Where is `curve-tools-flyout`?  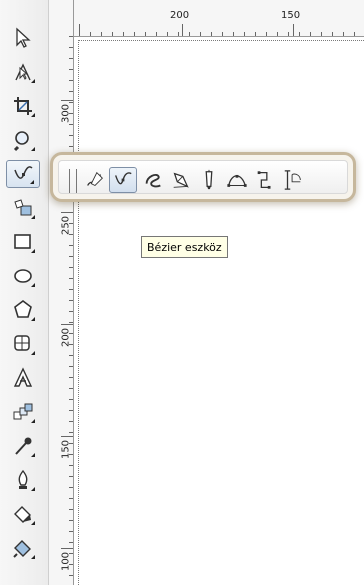 curve-tools-flyout is located at coordinates (203, 177).